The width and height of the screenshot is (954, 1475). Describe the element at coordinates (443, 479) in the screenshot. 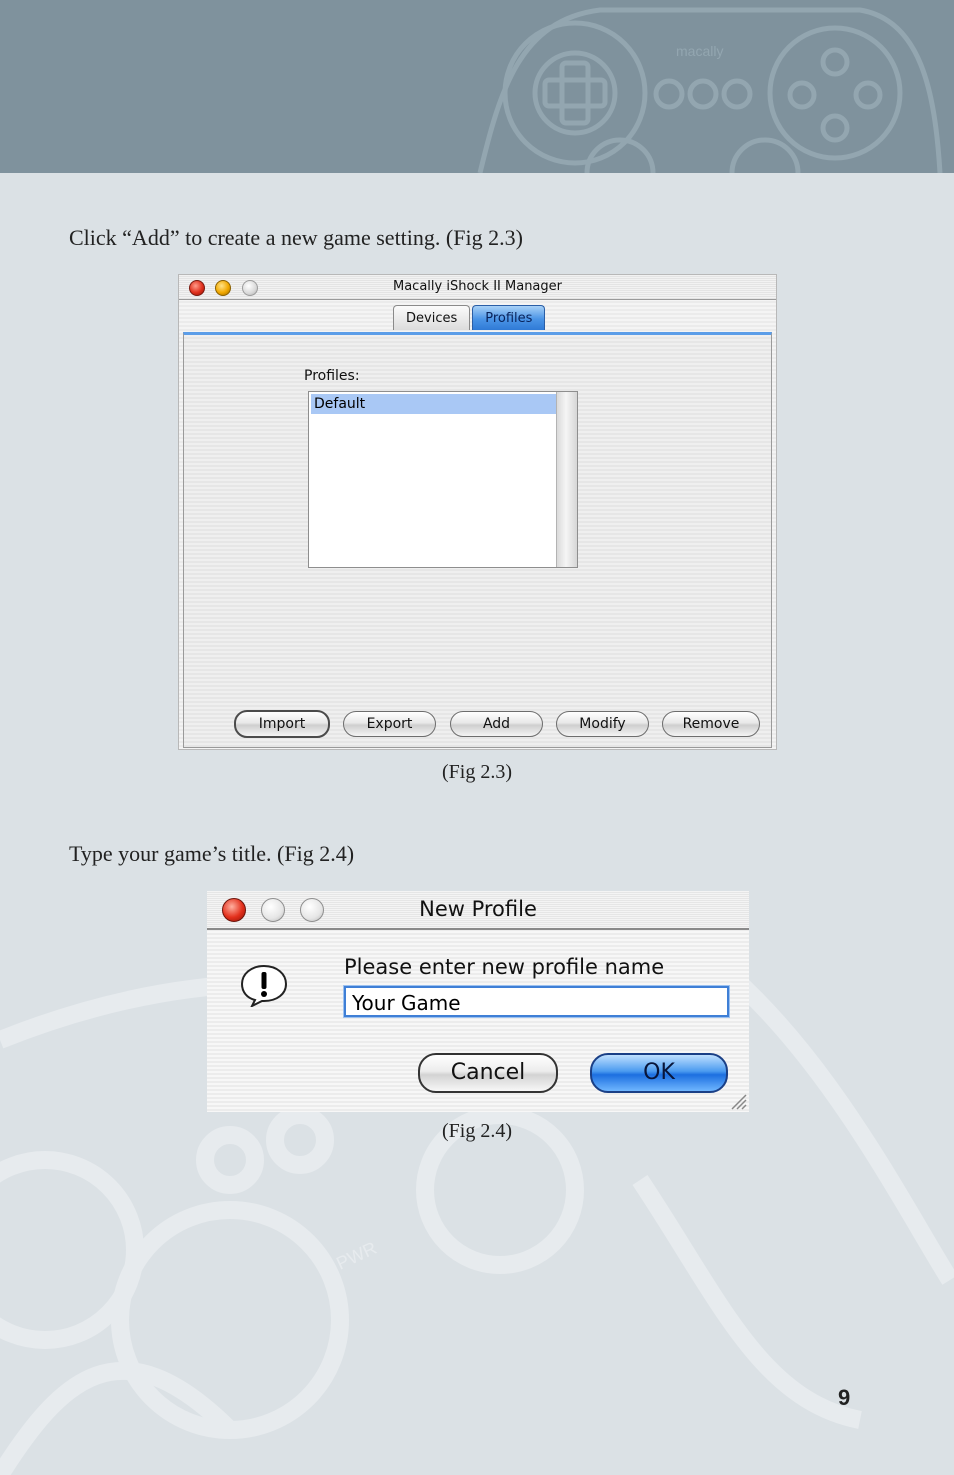

I see `profiles-list: Default` at that location.